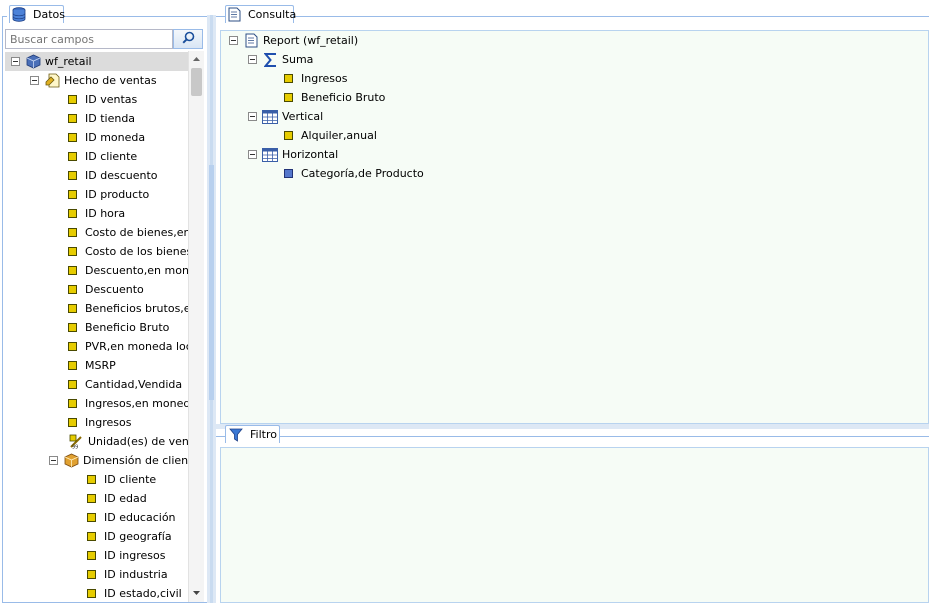 Image resolution: width=929 pixels, height=603 pixels. I want to click on vertical-splitter, so click(211, 309).